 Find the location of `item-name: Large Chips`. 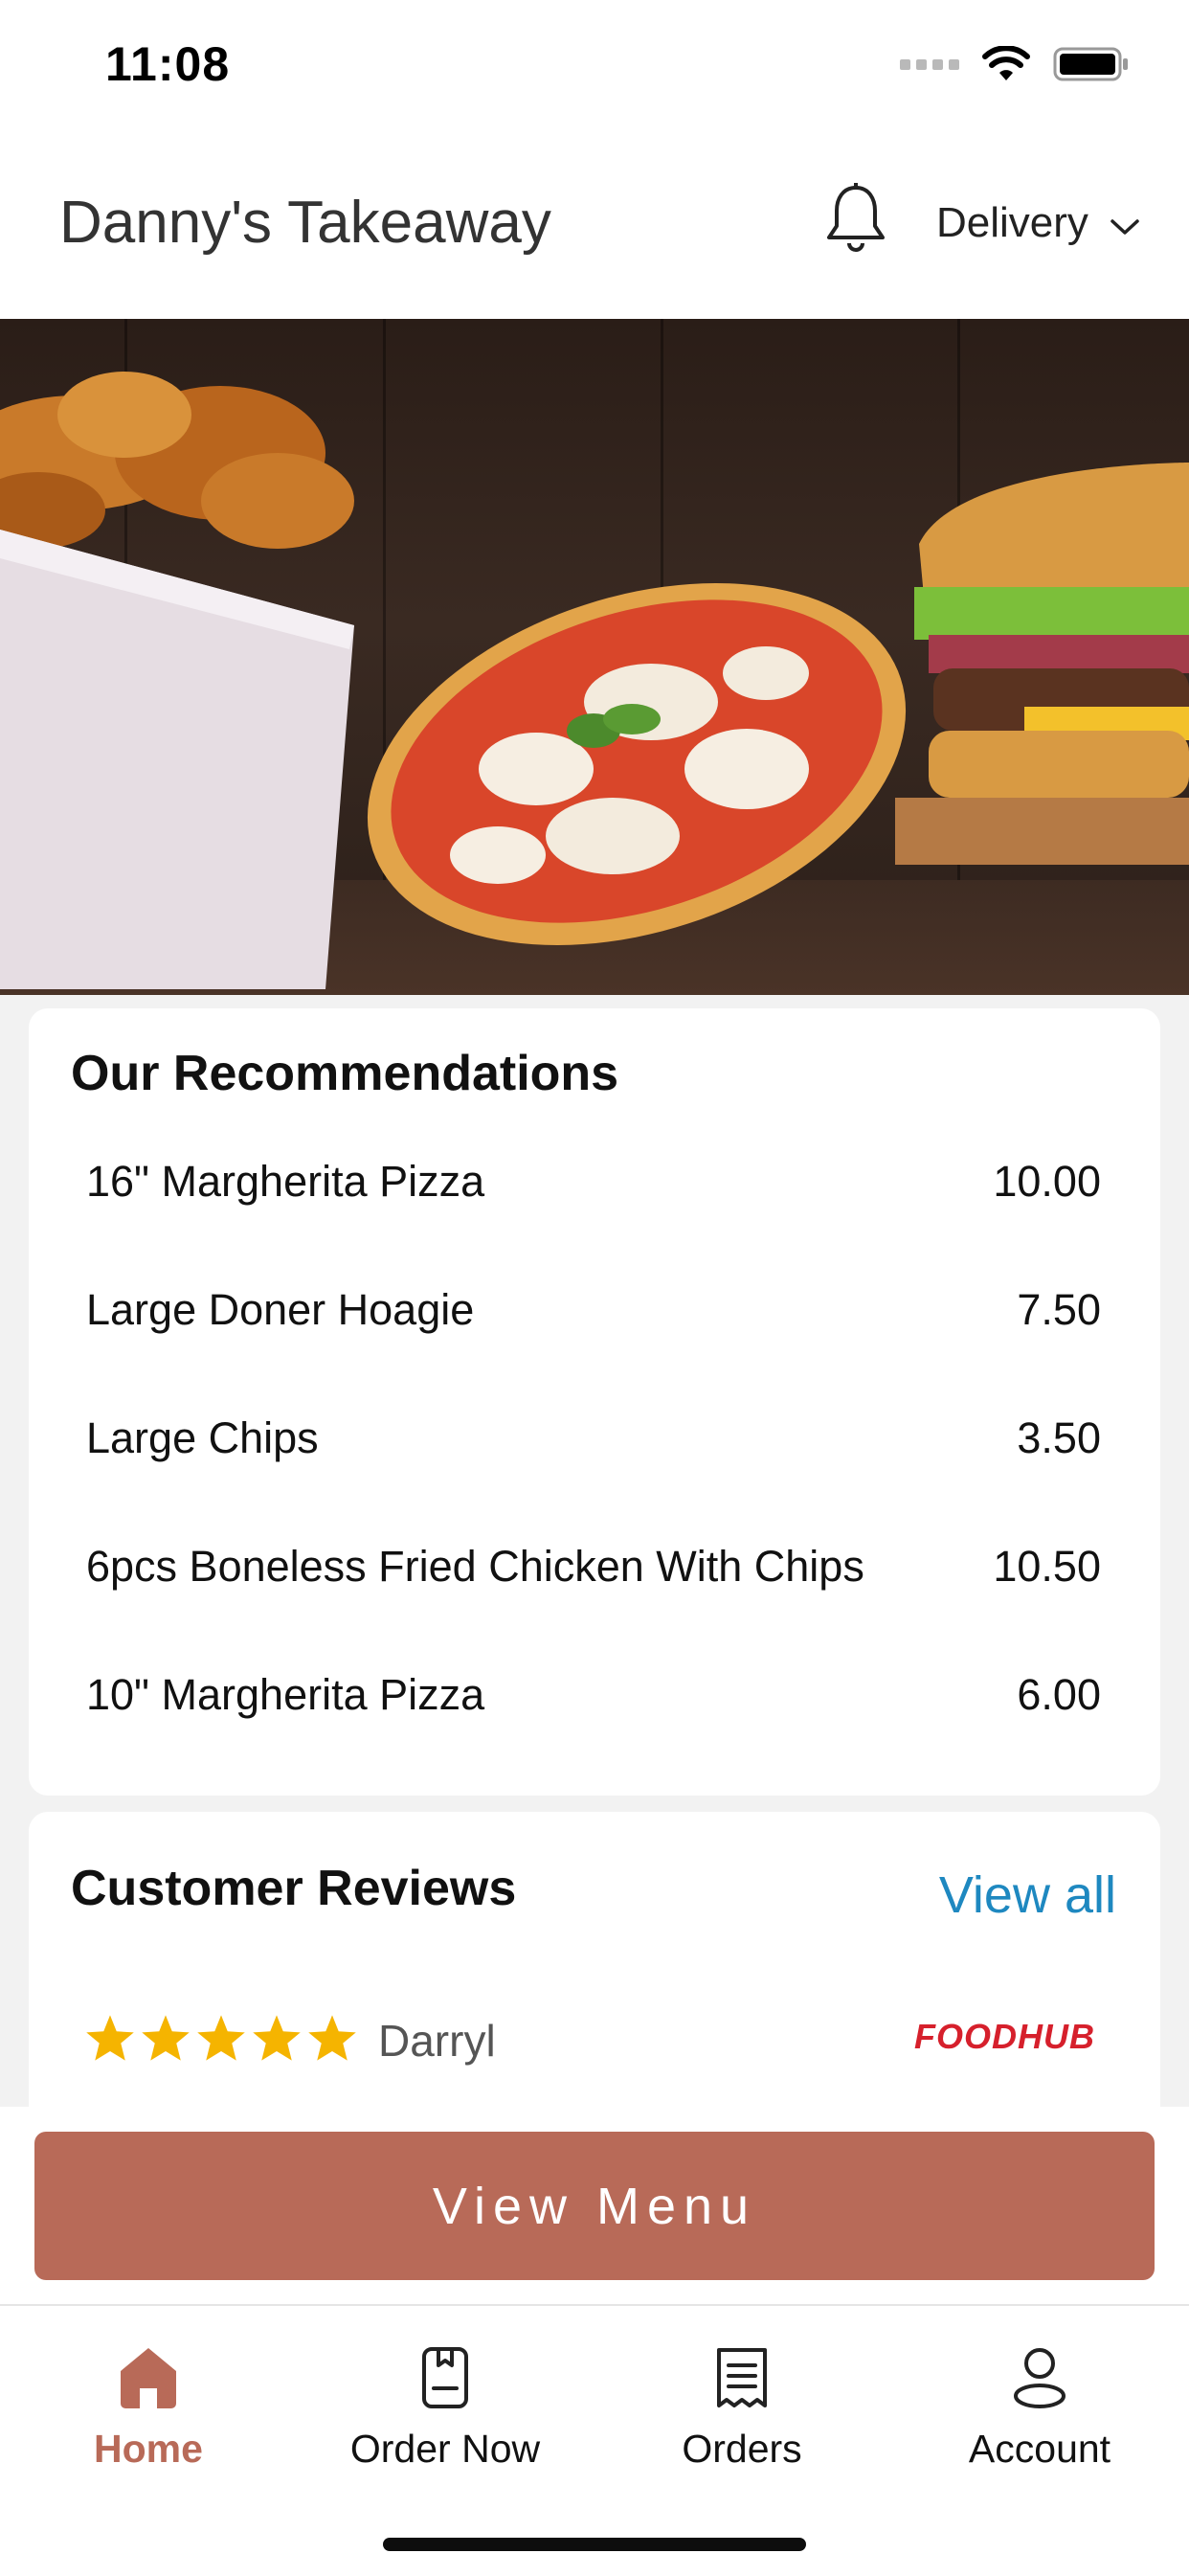

item-name: Large Chips is located at coordinates (202, 1437).